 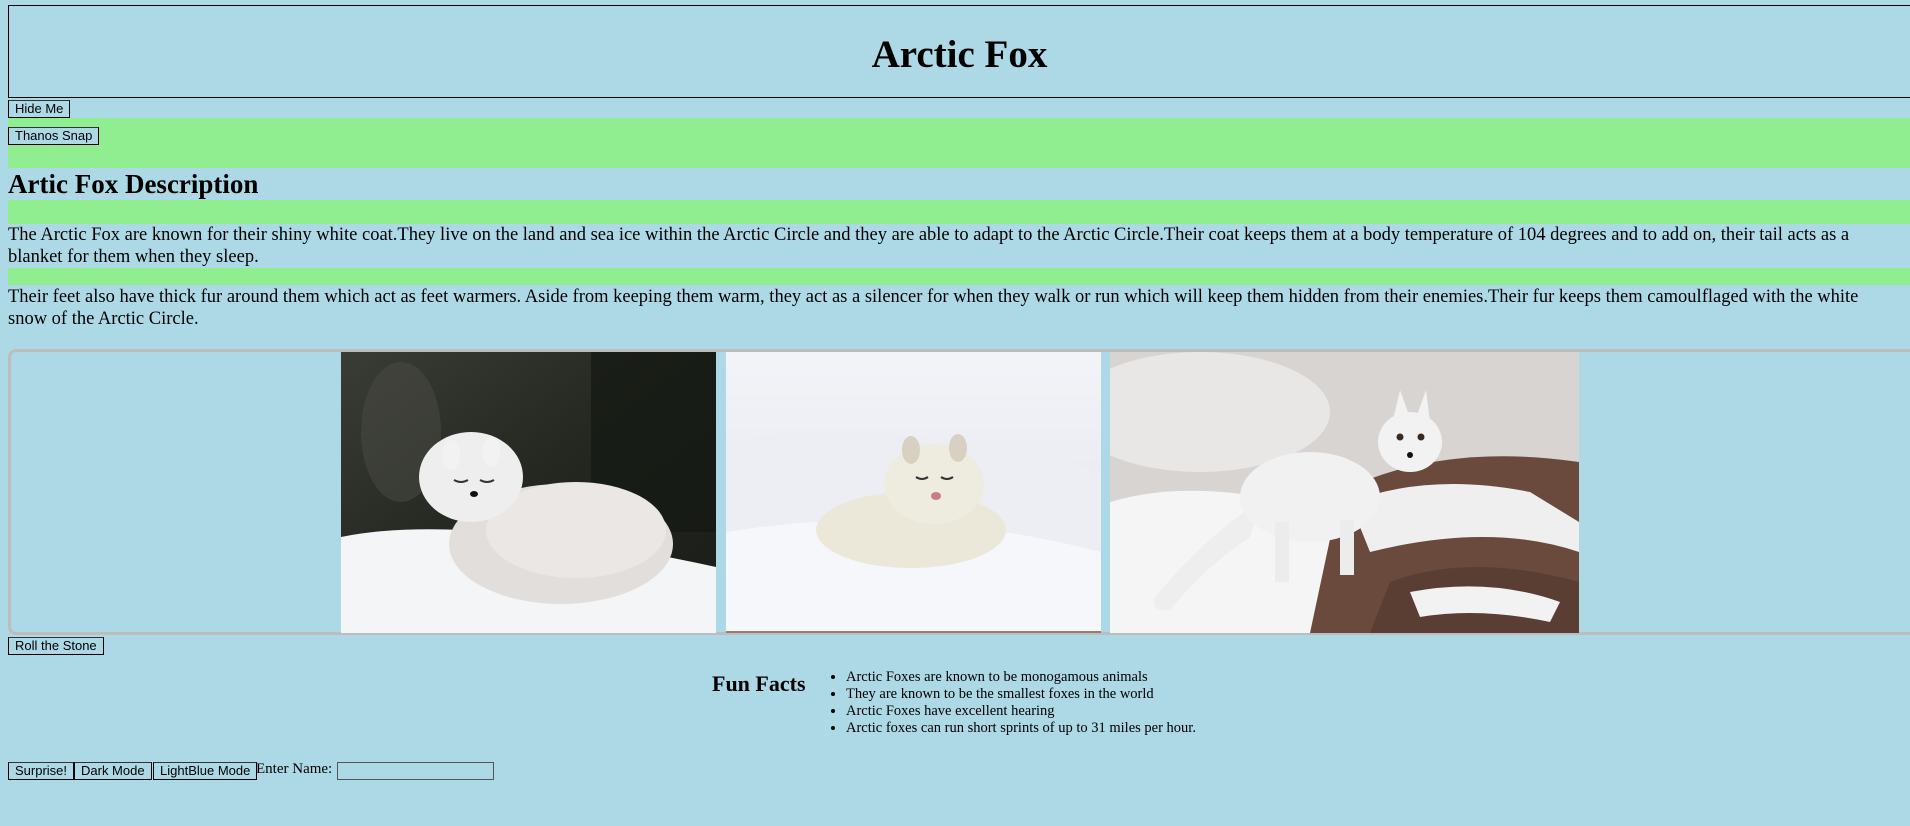 What do you see at coordinates (415, 771) in the screenshot?
I see `name-input` at bounding box center [415, 771].